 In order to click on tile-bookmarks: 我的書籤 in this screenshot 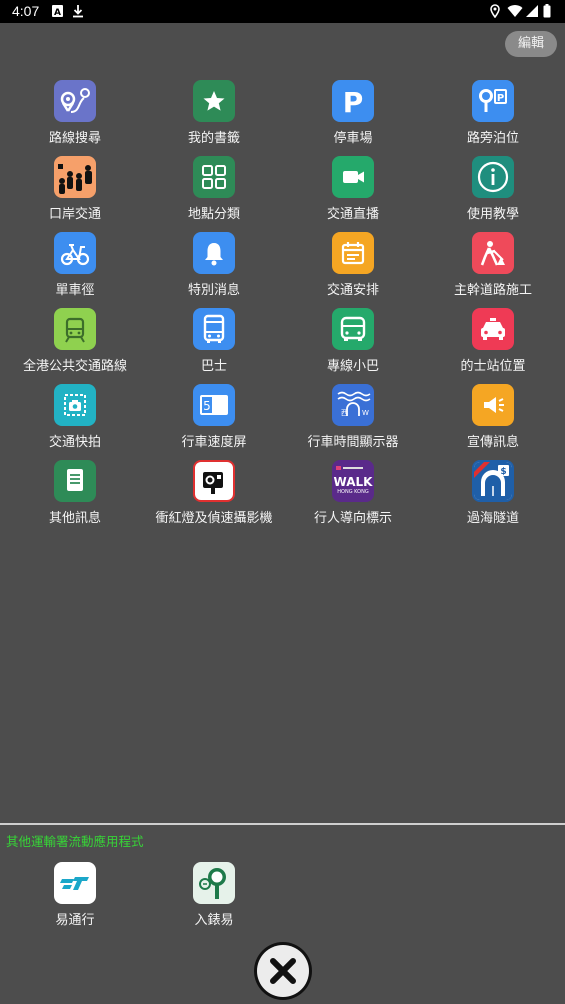, I will do `click(214, 116)`.